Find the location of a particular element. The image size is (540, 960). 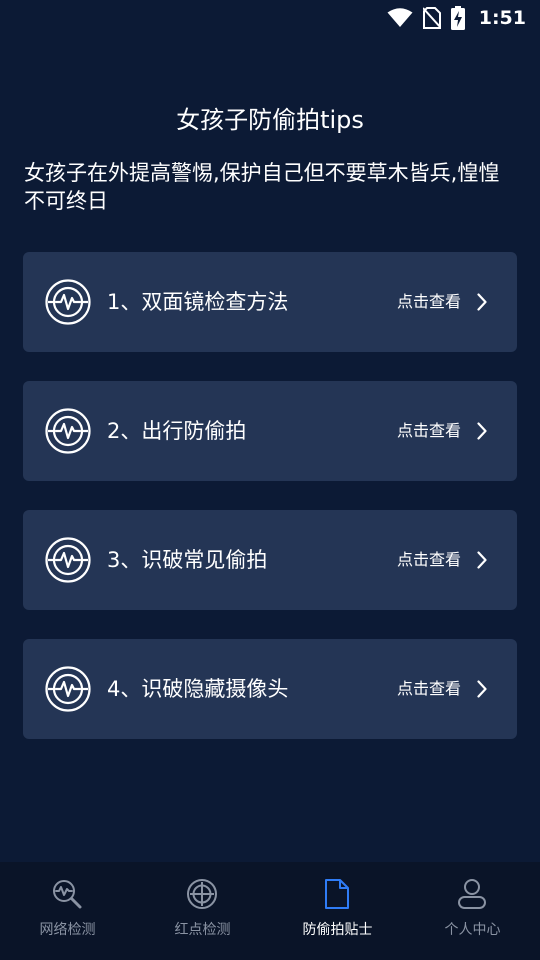

tip-label: 4、识破隐藏摄像头 is located at coordinates (198, 689).